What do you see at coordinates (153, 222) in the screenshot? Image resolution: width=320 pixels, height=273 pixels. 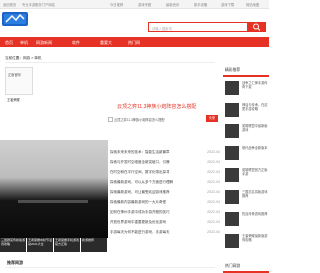 I see `news-title: 开放世界游戏中重要更新及优化游戏` at bounding box center [153, 222].